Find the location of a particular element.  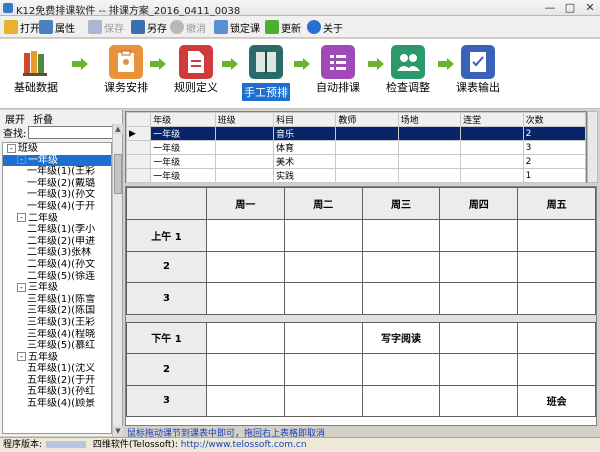

timetable-slot: 写字阅读 is located at coordinates (401, 337).